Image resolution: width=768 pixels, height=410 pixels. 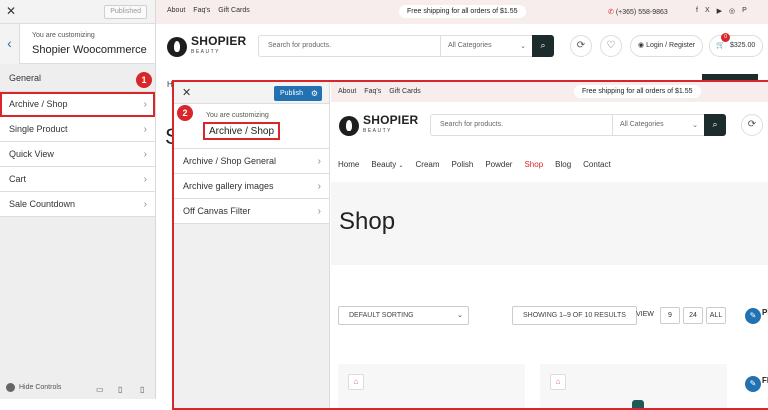 What do you see at coordinates (707, 11) in the screenshot?
I see `x-icon: X` at bounding box center [707, 11].